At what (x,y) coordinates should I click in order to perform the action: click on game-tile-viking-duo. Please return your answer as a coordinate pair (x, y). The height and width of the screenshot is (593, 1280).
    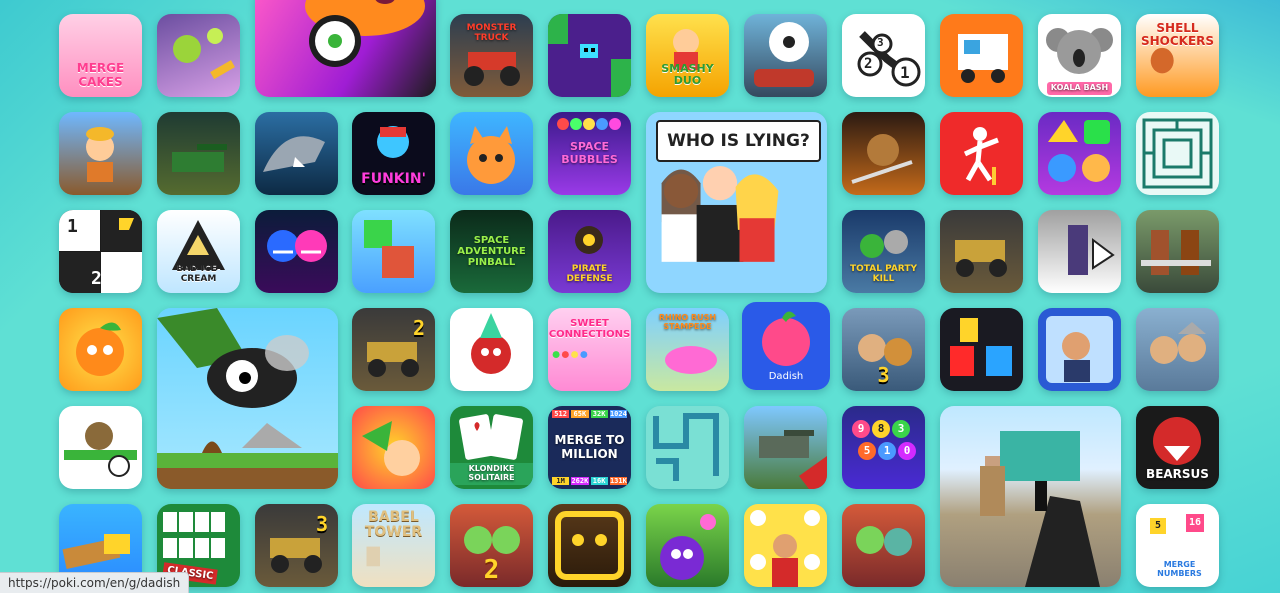
    Looking at the image, I should click on (1177, 349).